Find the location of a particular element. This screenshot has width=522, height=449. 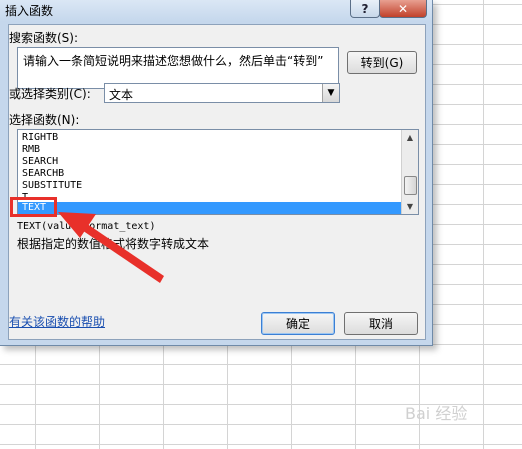

function-description: 根据指定的数值格式将数字转成文本 is located at coordinates (113, 244).